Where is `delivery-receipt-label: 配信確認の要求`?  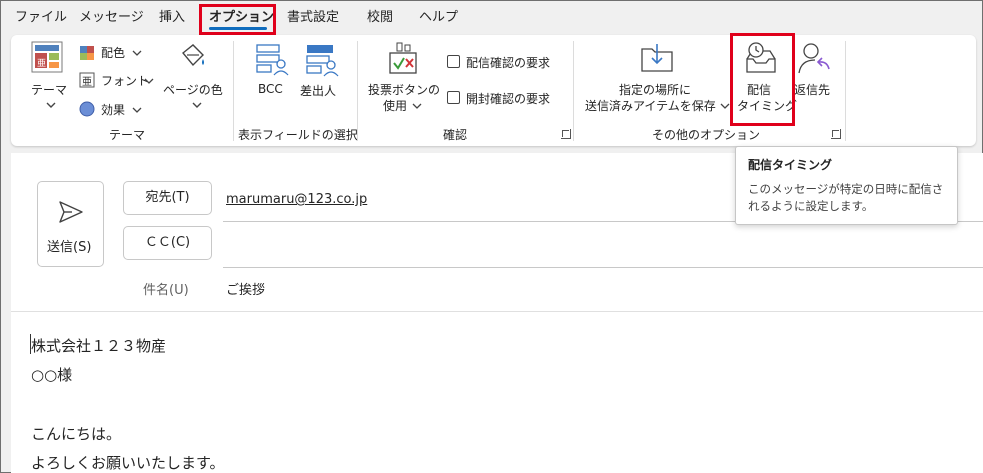
delivery-receipt-label: 配信確認の要求 is located at coordinates (508, 63).